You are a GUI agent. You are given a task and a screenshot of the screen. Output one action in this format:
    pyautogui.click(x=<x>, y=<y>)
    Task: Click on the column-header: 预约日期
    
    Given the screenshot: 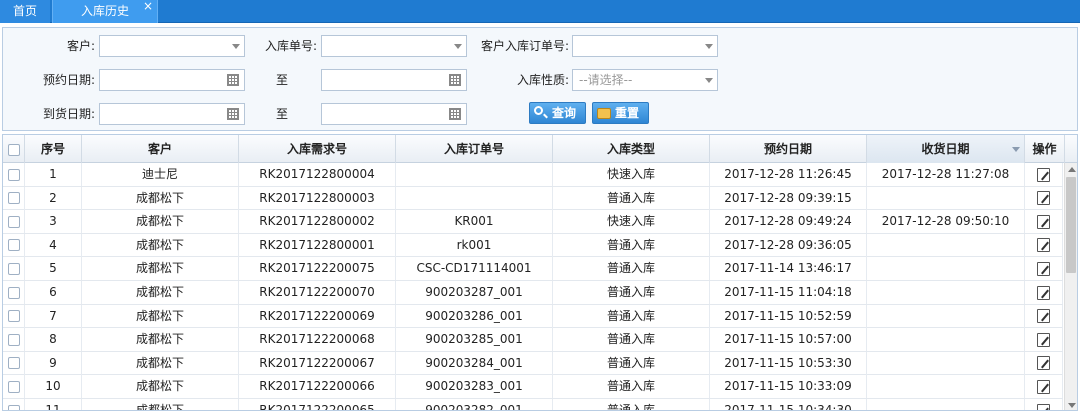 What is the action you would take?
    pyautogui.click(x=788, y=149)
    